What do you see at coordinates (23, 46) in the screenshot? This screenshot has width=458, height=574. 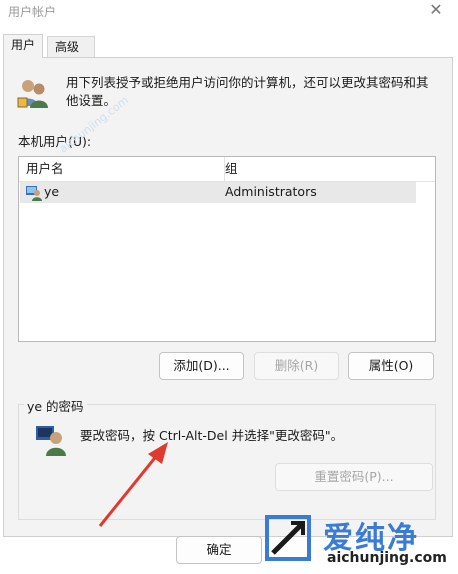 I see `tab-users: 用户` at bounding box center [23, 46].